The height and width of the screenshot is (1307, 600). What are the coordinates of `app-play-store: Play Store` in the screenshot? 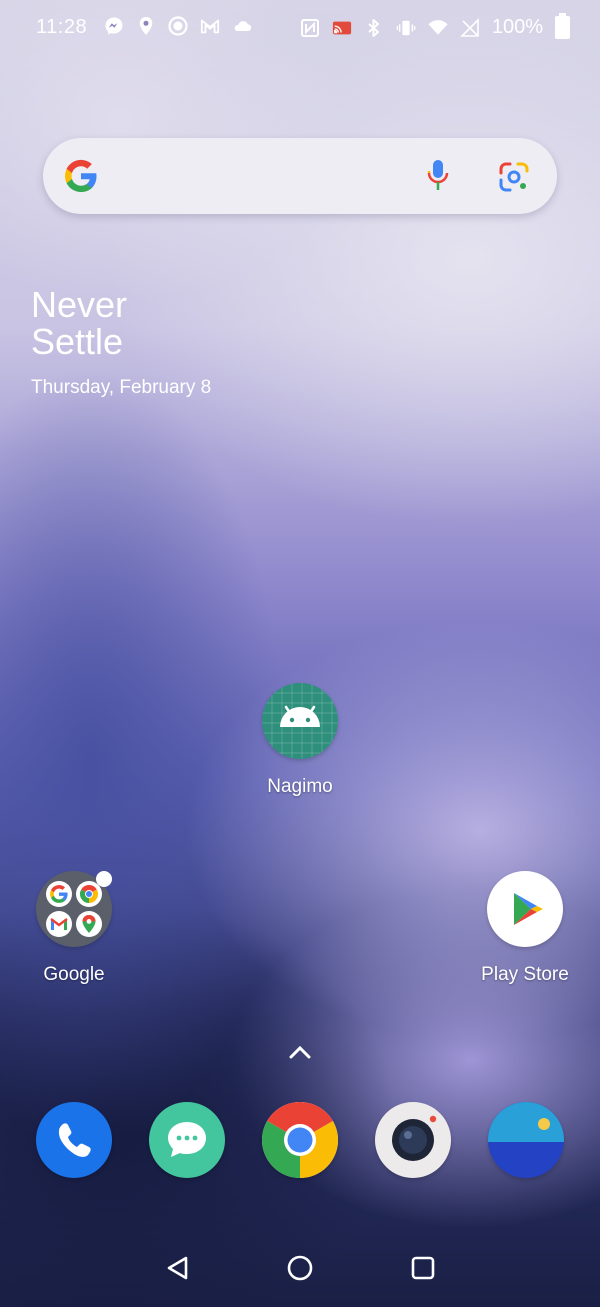 It's located at (525, 928).